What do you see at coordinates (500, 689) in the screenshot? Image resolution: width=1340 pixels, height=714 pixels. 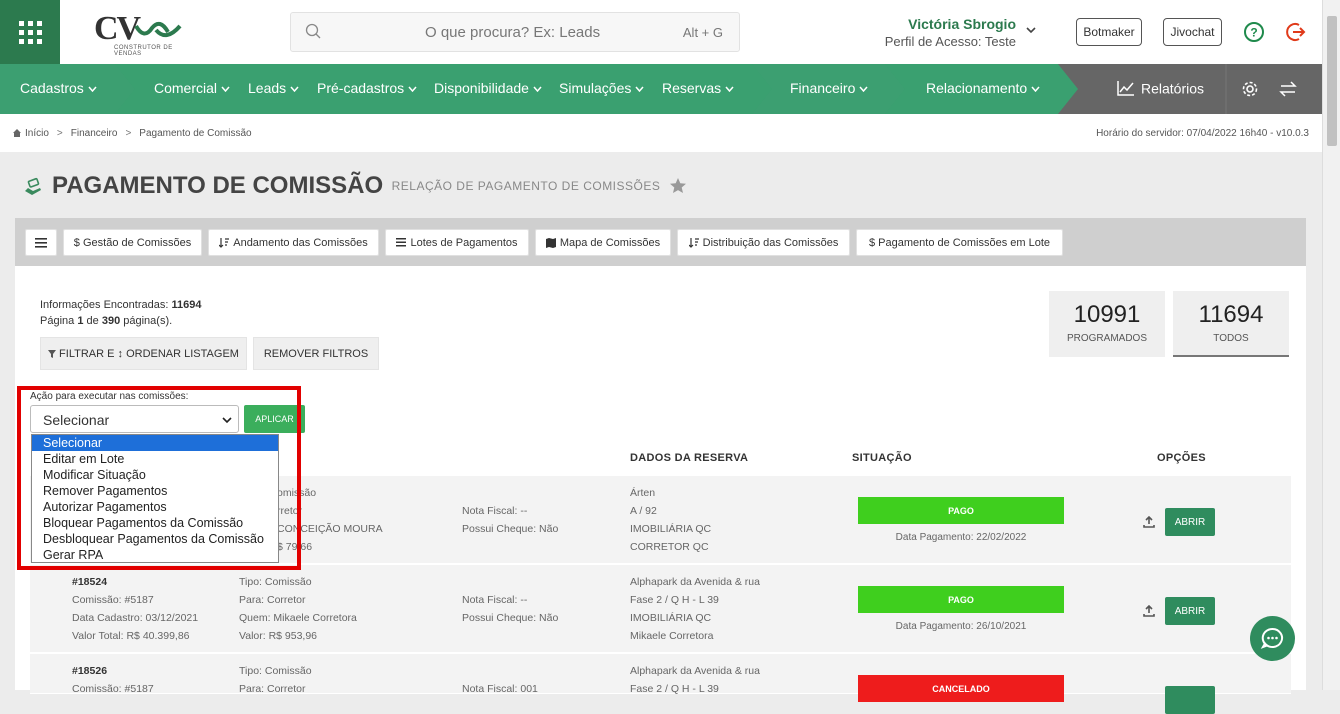 I see `row-col-nota: Nota Fiscal: 001` at bounding box center [500, 689].